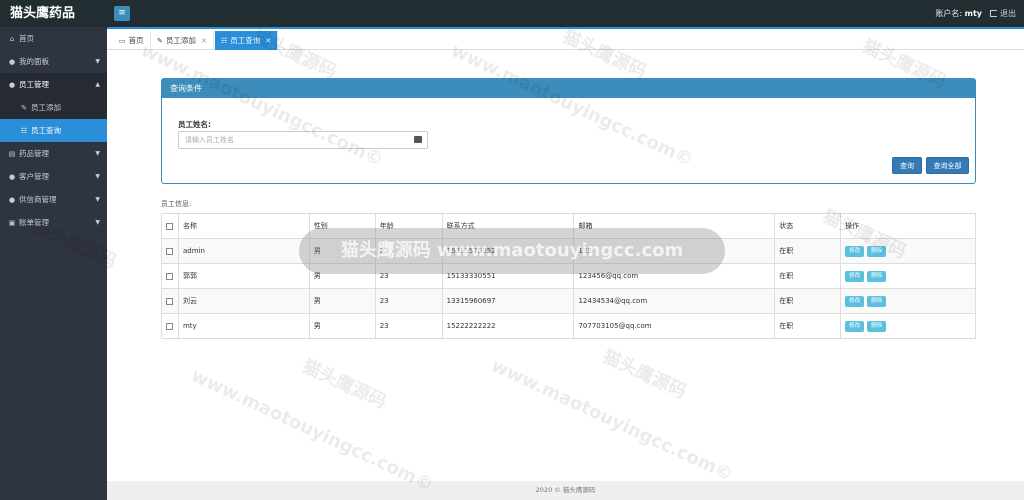  Describe the element at coordinates (34, 84) in the screenshot. I see `sidebar-item-label: 员工管理` at that location.